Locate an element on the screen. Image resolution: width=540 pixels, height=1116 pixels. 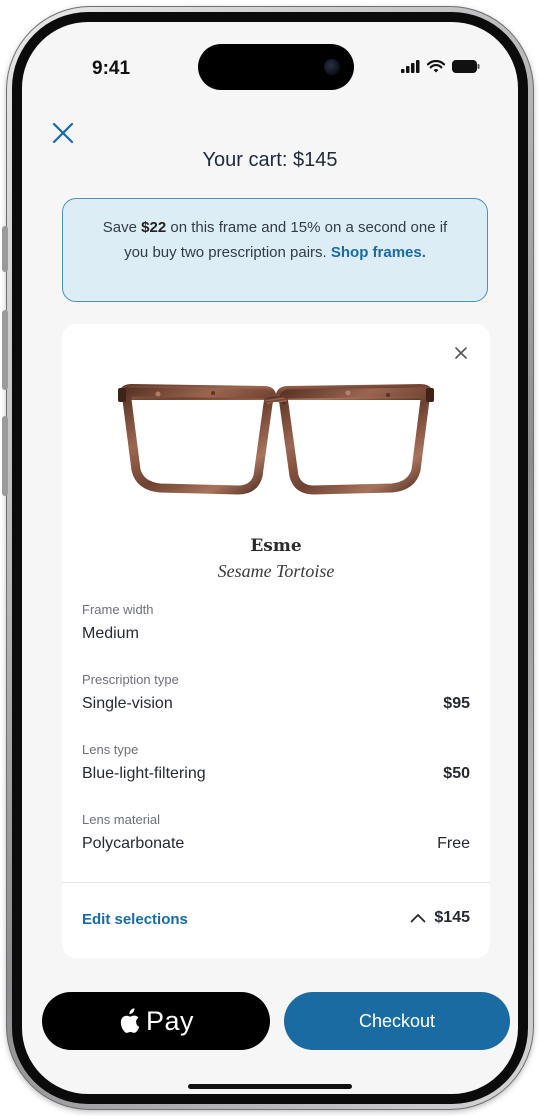
product-name: Esme is located at coordinates (276, 546).